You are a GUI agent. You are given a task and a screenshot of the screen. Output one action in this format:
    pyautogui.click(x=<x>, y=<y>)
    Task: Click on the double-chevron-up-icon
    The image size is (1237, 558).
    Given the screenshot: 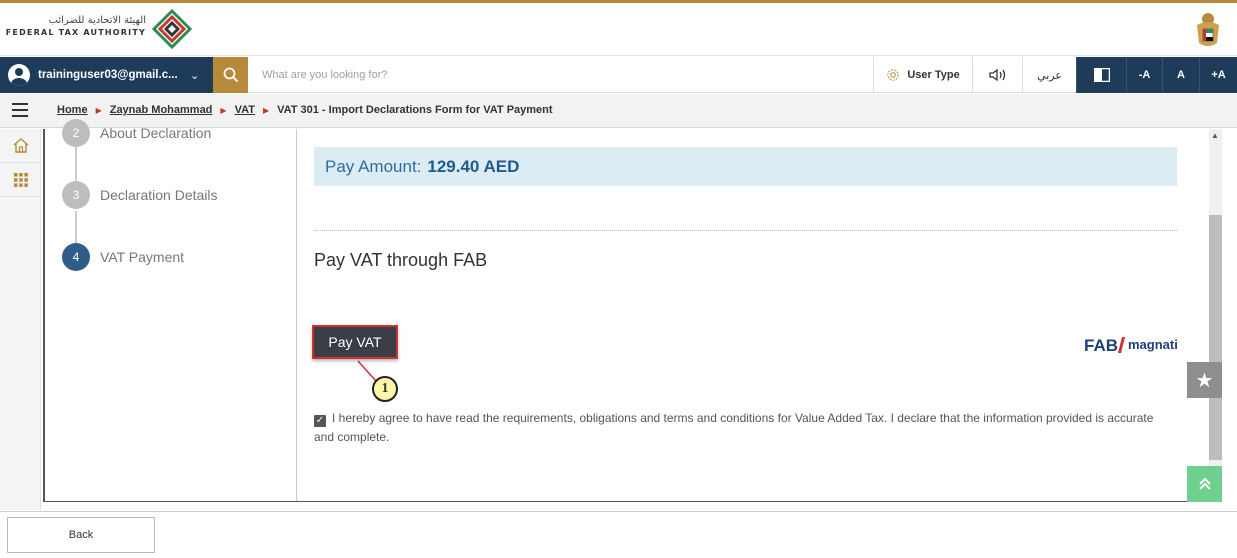 What is the action you would take?
    pyautogui.click(x=1204, y=483)
    